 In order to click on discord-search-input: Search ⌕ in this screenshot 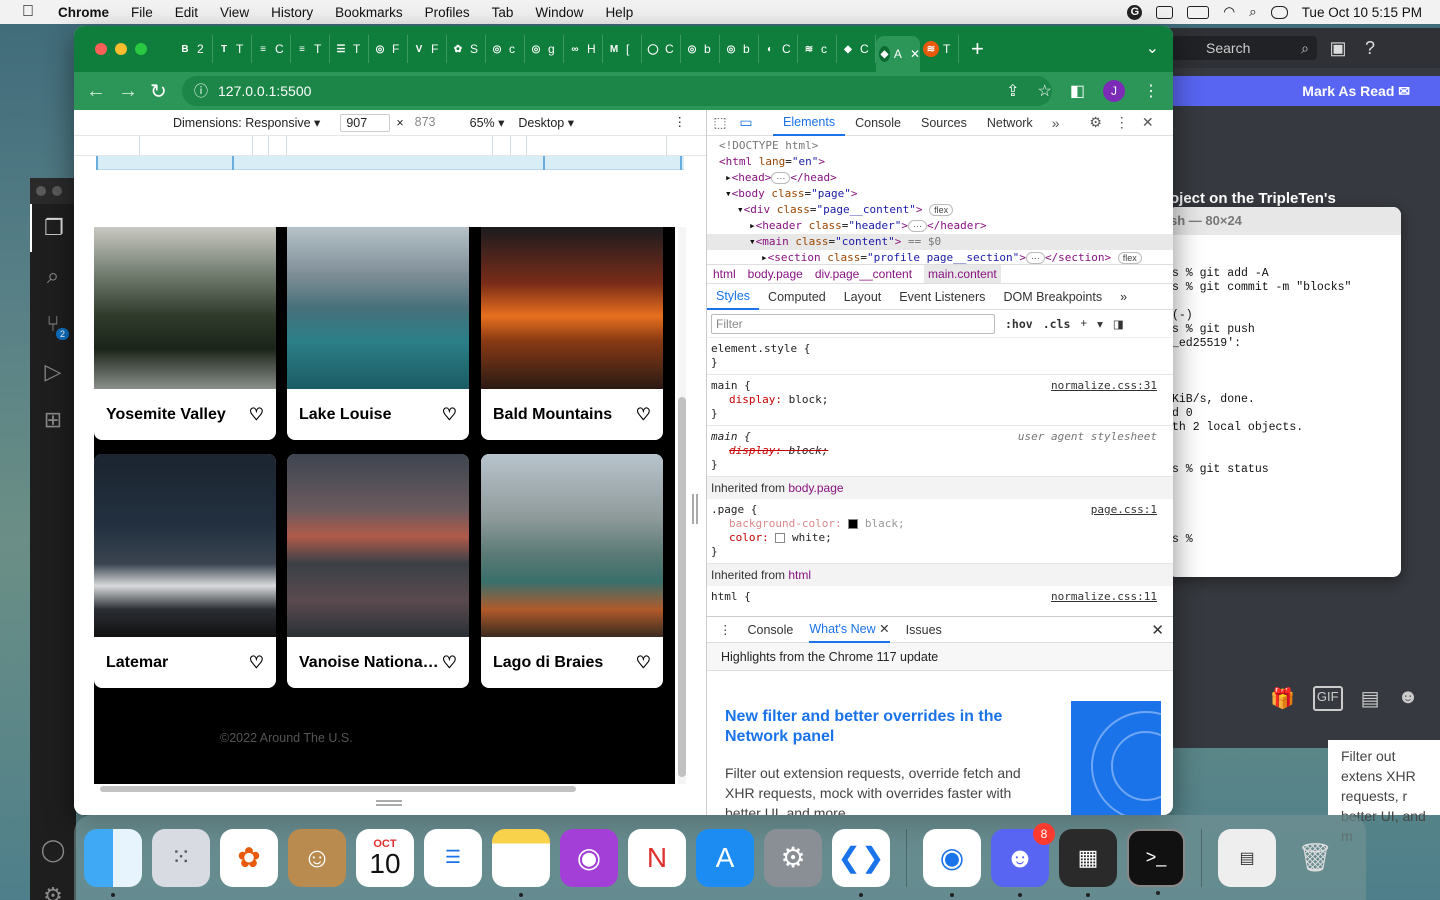, I will do `click(1244, 48)`.